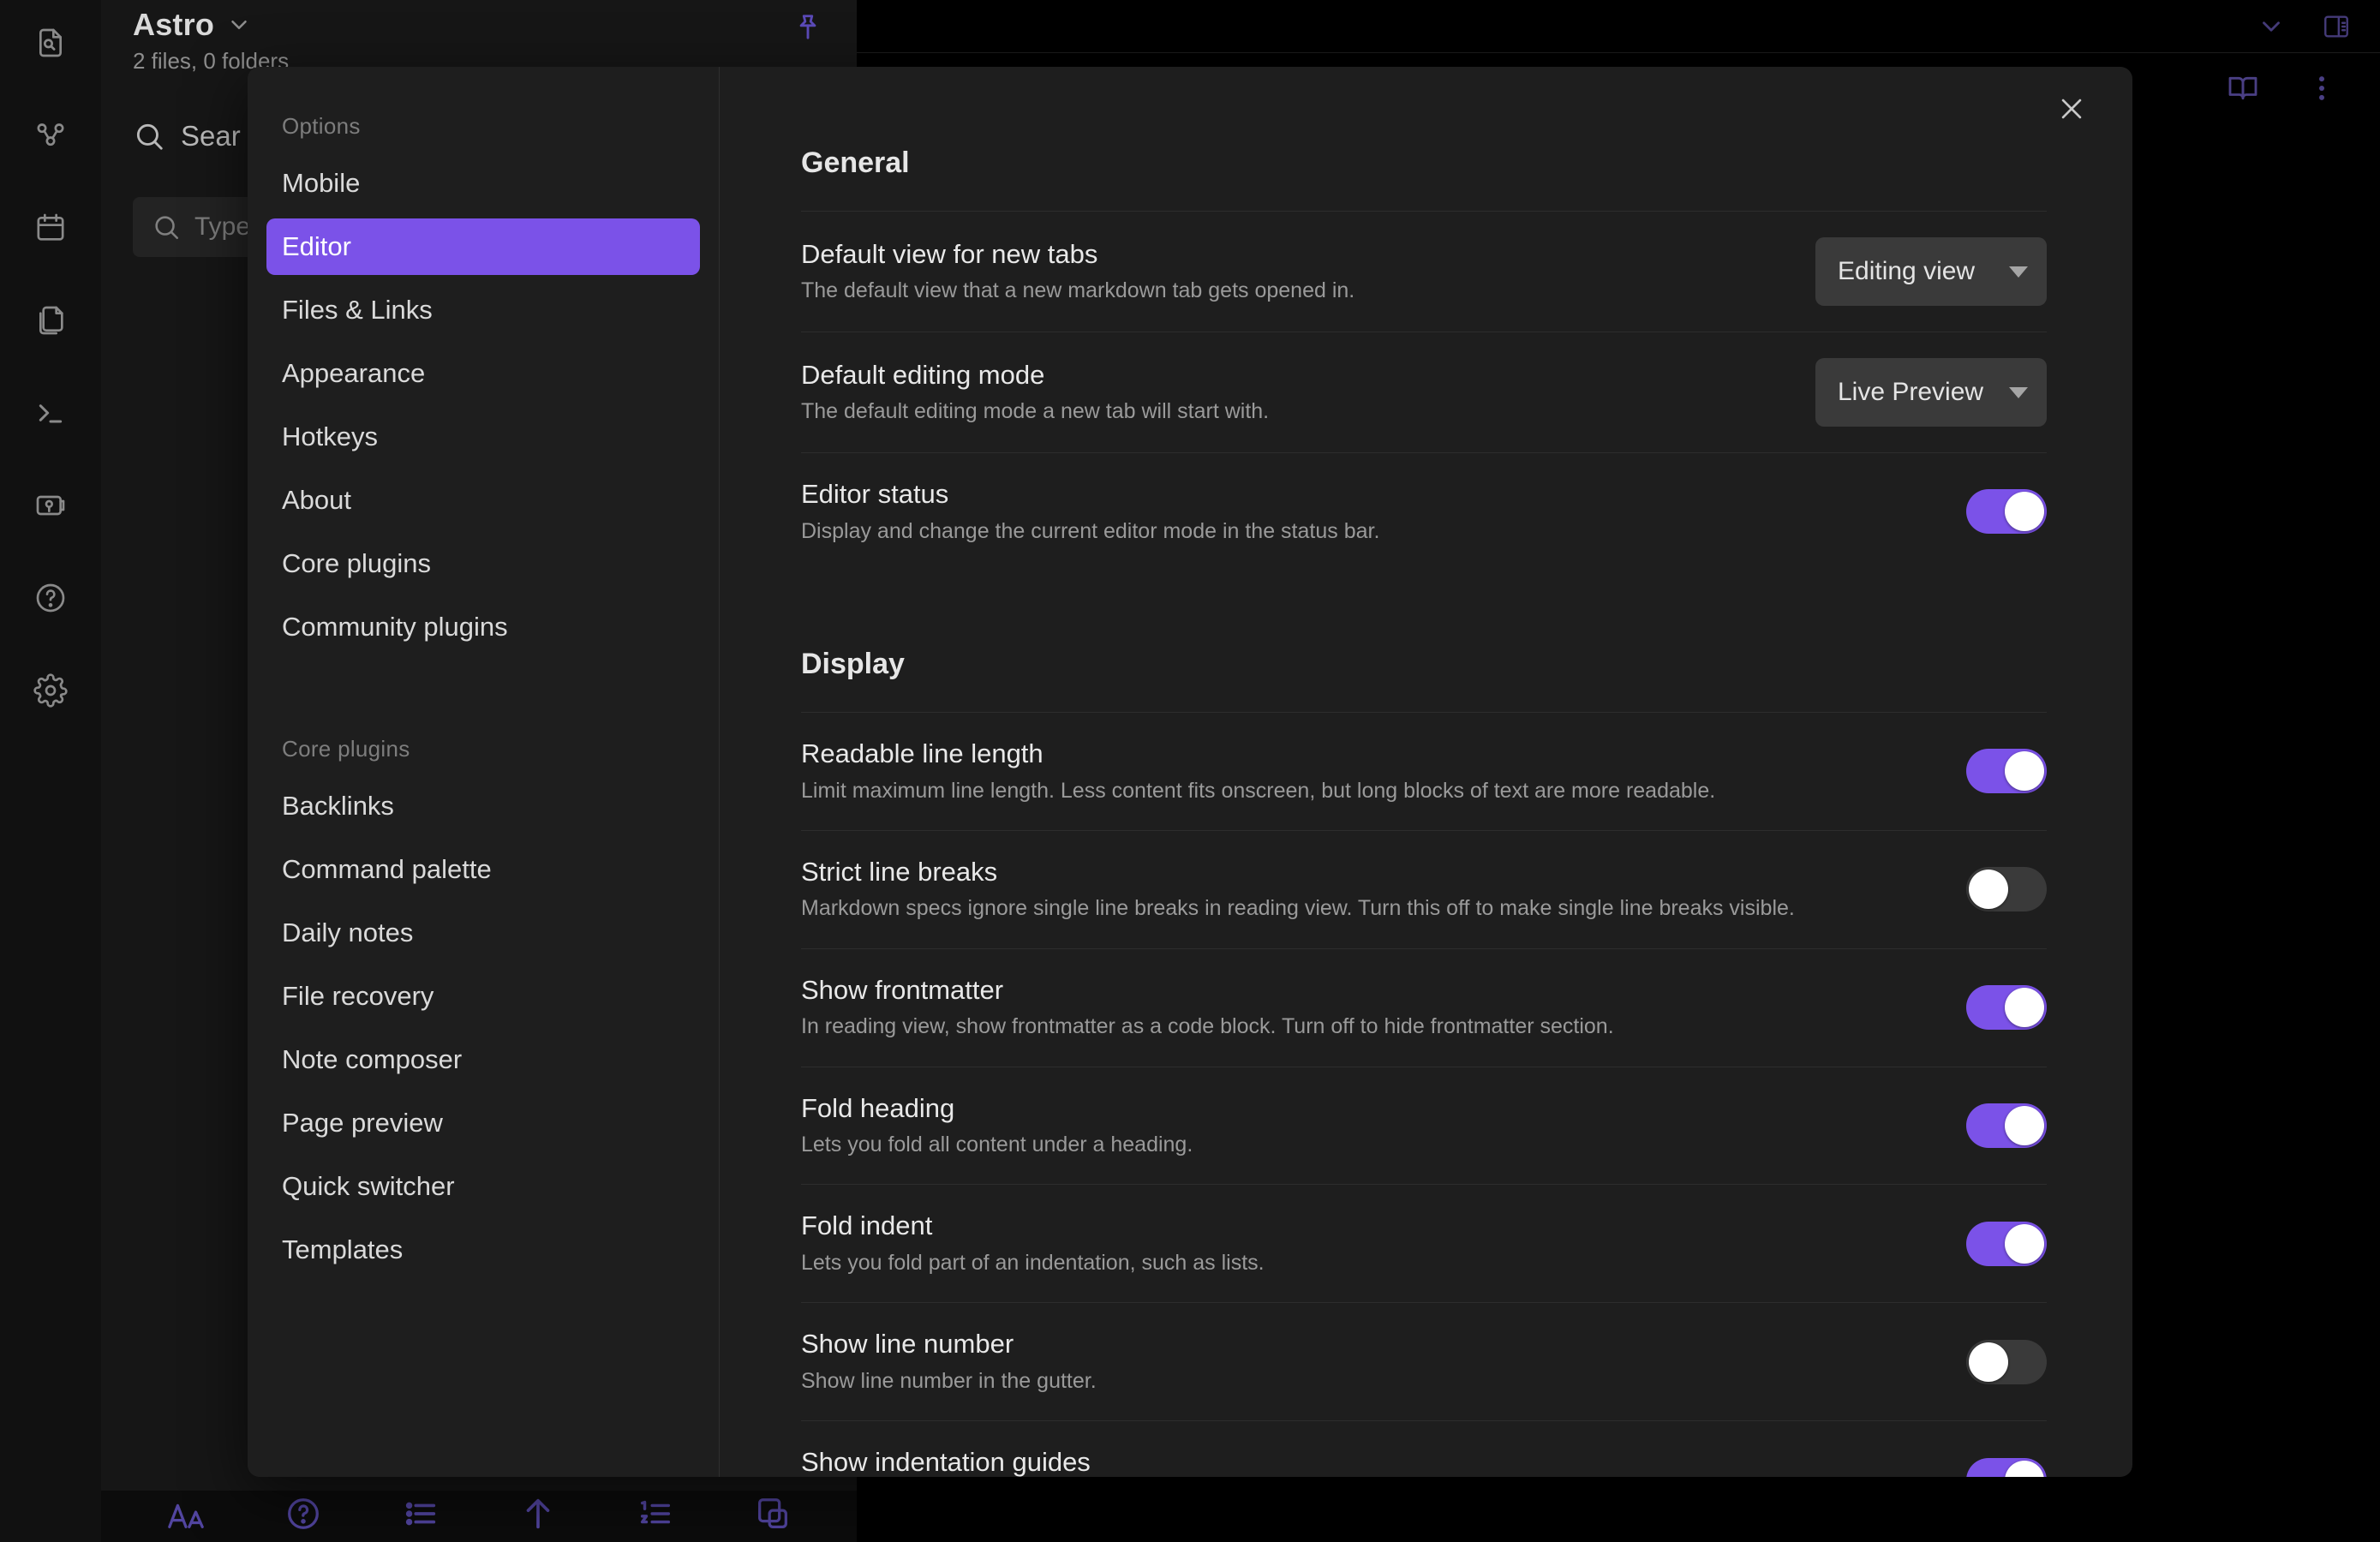  I want to click on setting-name: Show indentation guides, so click(946, 1462).